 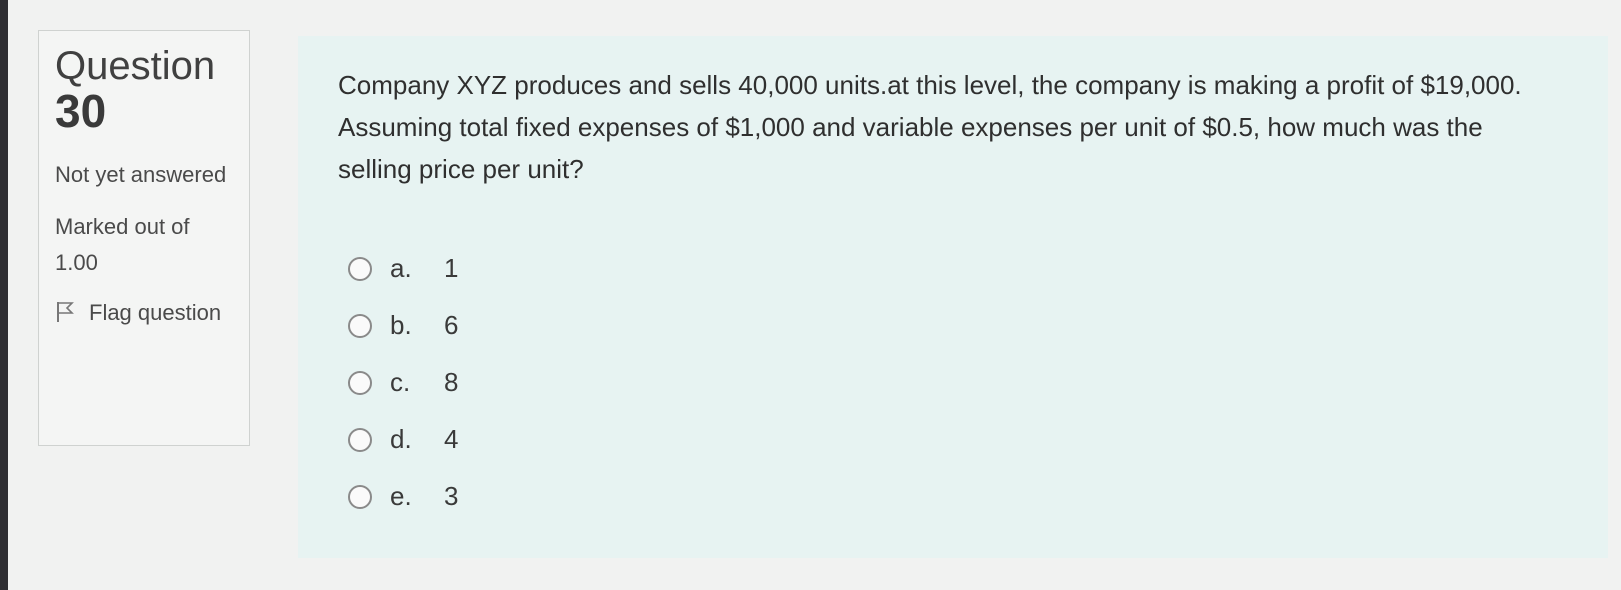 I want to click on flag-question-label: Flag question, so click(x=155, y=312).